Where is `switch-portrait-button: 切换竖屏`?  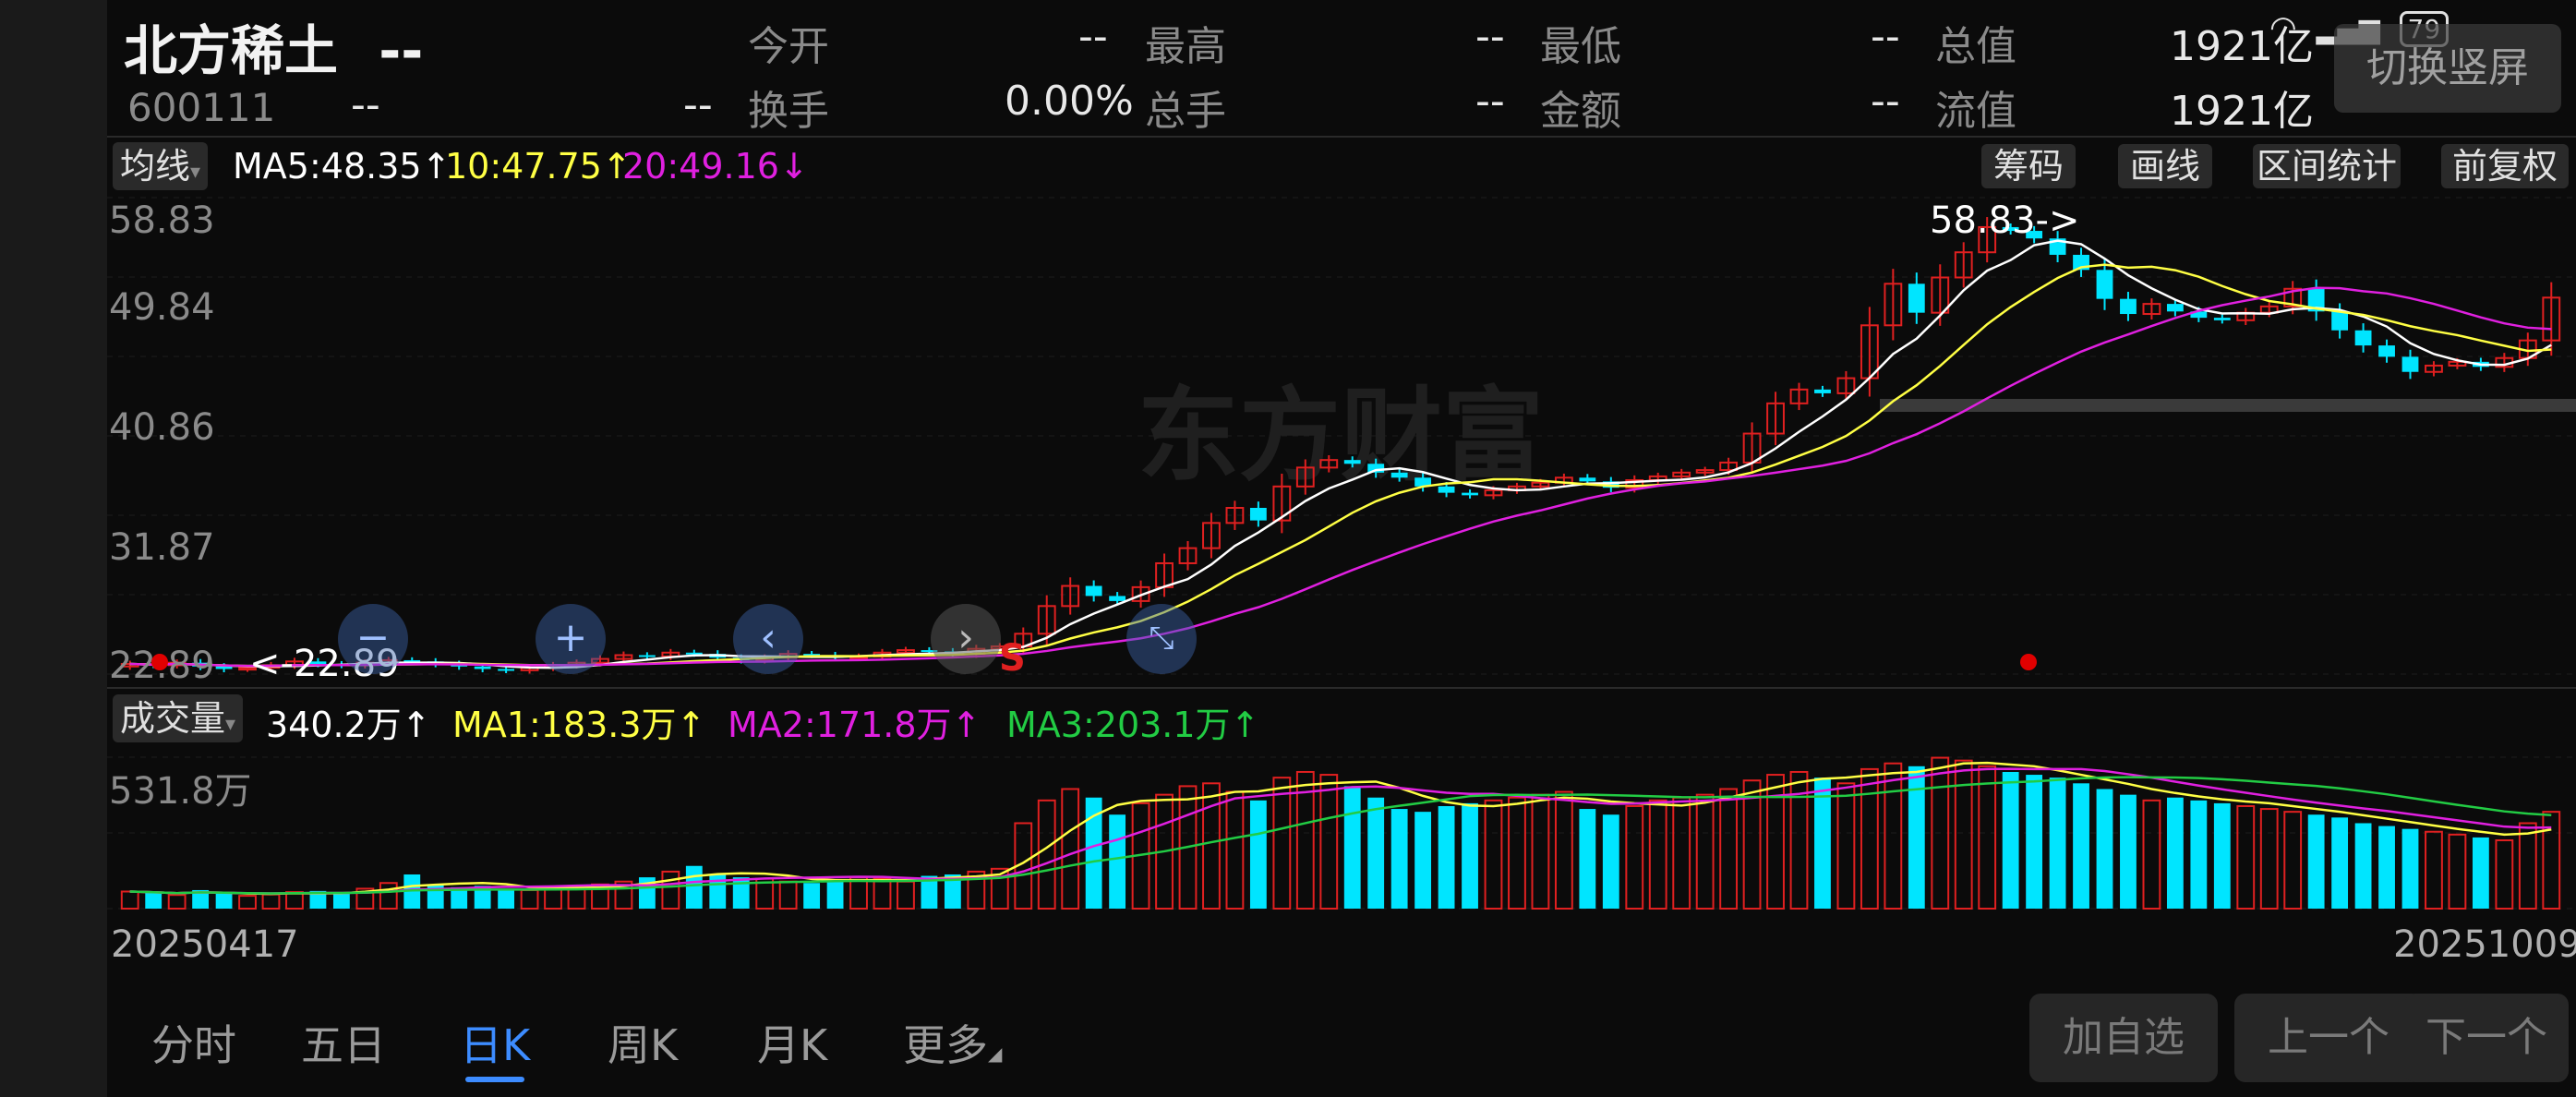 switch-portrait-button: 切换竖屏 is located at coordinates (2447, 68).